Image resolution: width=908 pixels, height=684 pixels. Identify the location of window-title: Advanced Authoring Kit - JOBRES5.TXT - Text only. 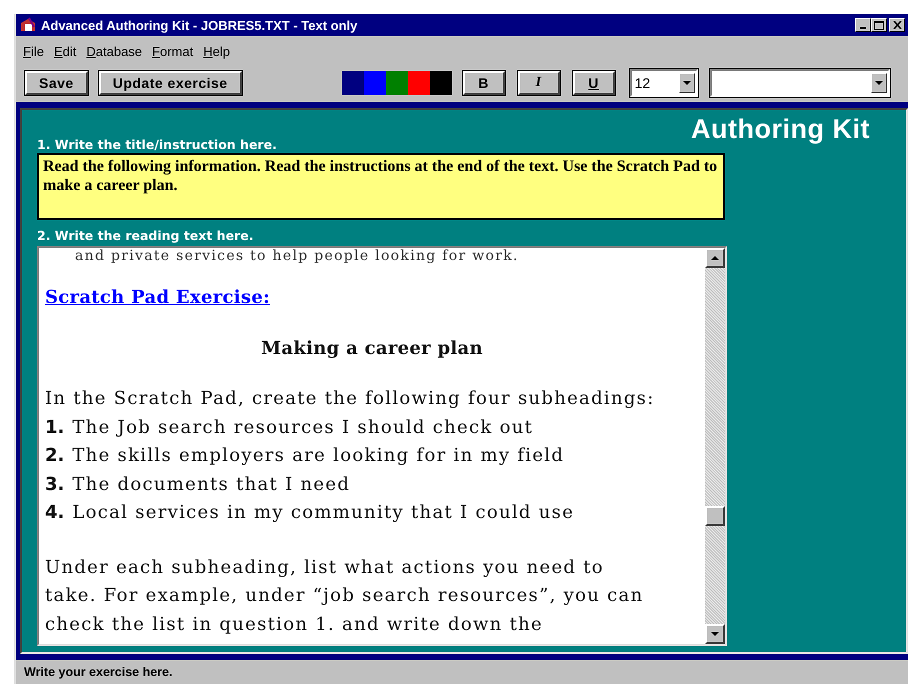
(199, 25).